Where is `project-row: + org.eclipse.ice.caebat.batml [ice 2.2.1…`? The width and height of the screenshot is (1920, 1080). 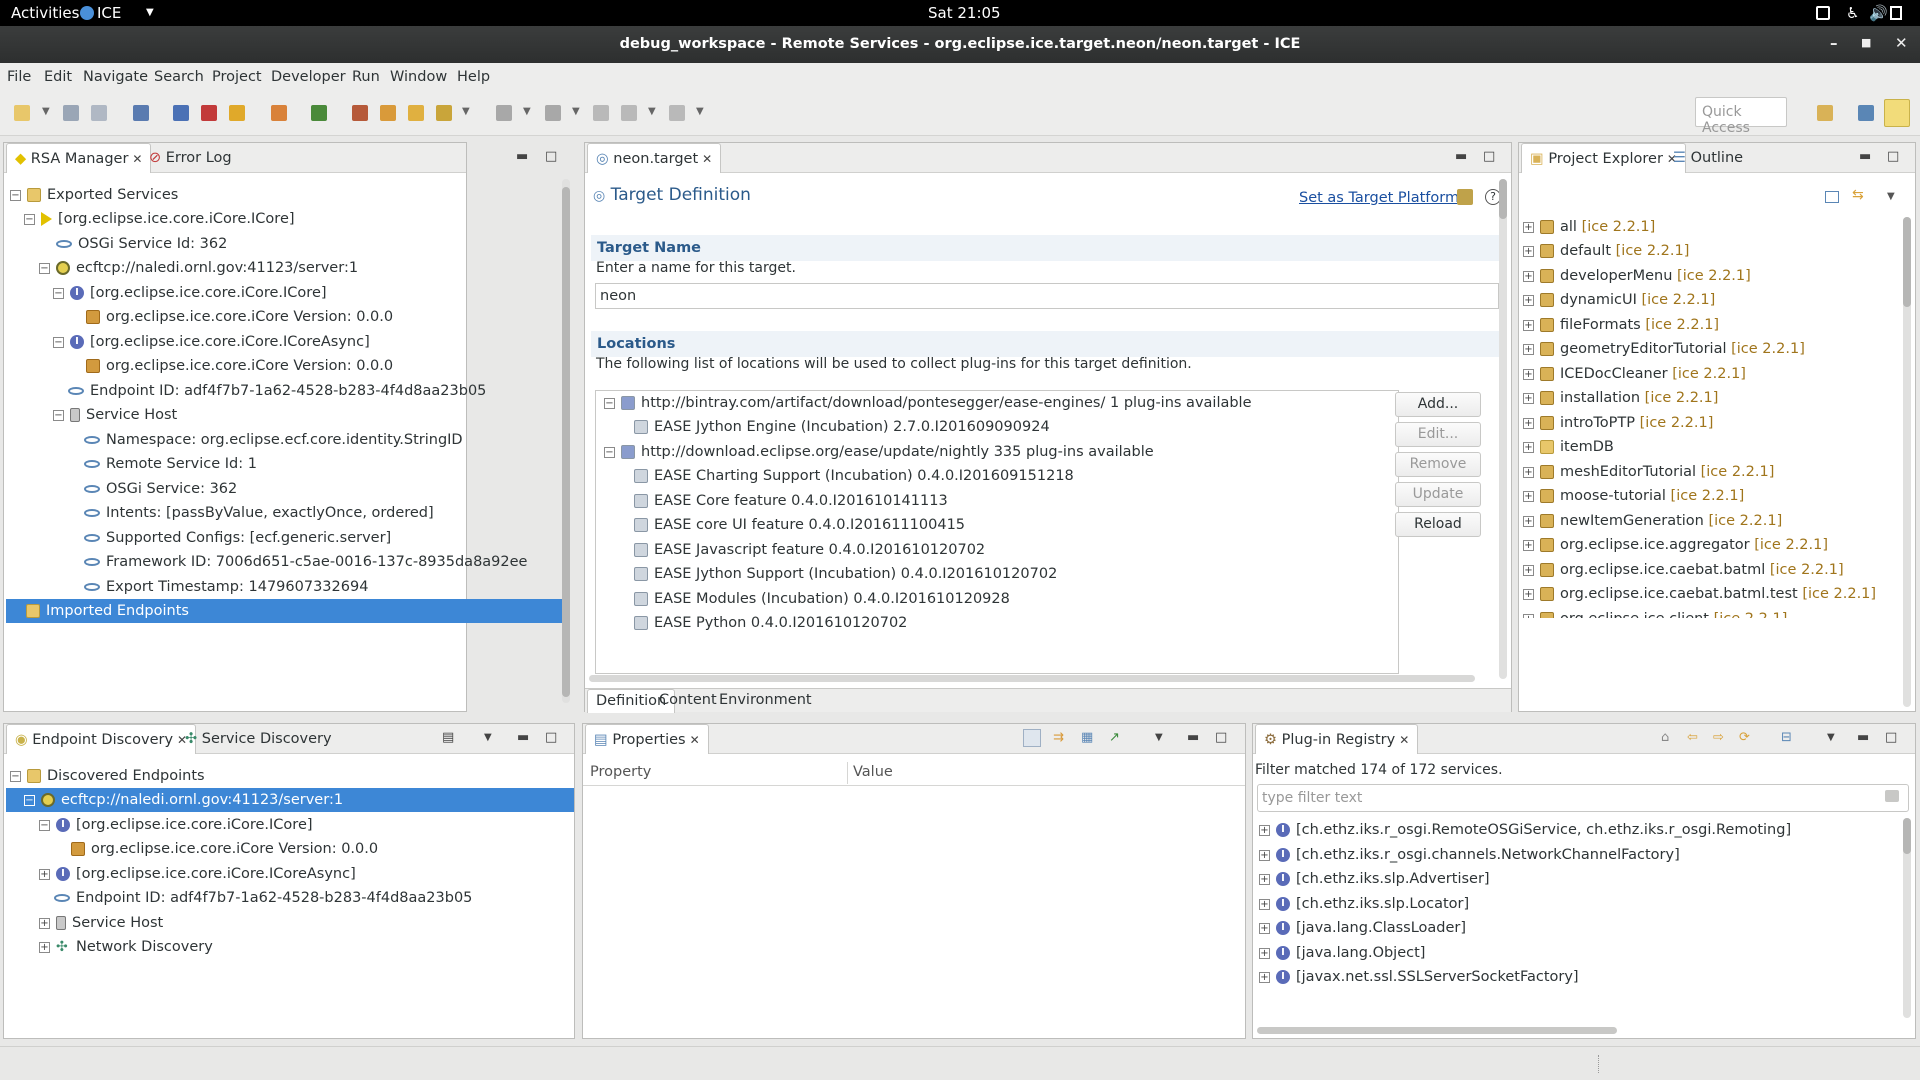
project-row: + org.eclipse.ice.caebat.batml [ice 2.2.1… is located at coordinates (1683, 570).